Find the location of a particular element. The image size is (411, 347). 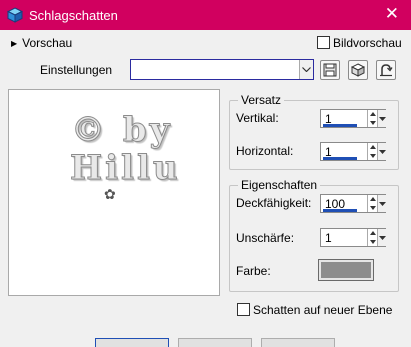

reset-icon is located at coordinates (386, 70).